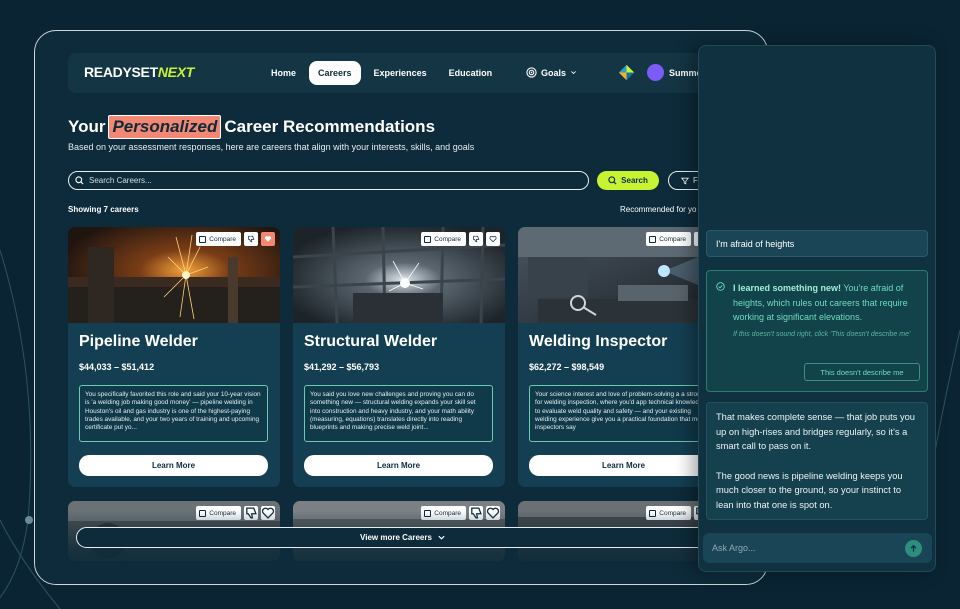 The width and height of the screenshot is (960, 609). Describe the element at coordinates (658, 209) in the screenshot. I see `sort-dropdown: Recommended for yo` at that location.